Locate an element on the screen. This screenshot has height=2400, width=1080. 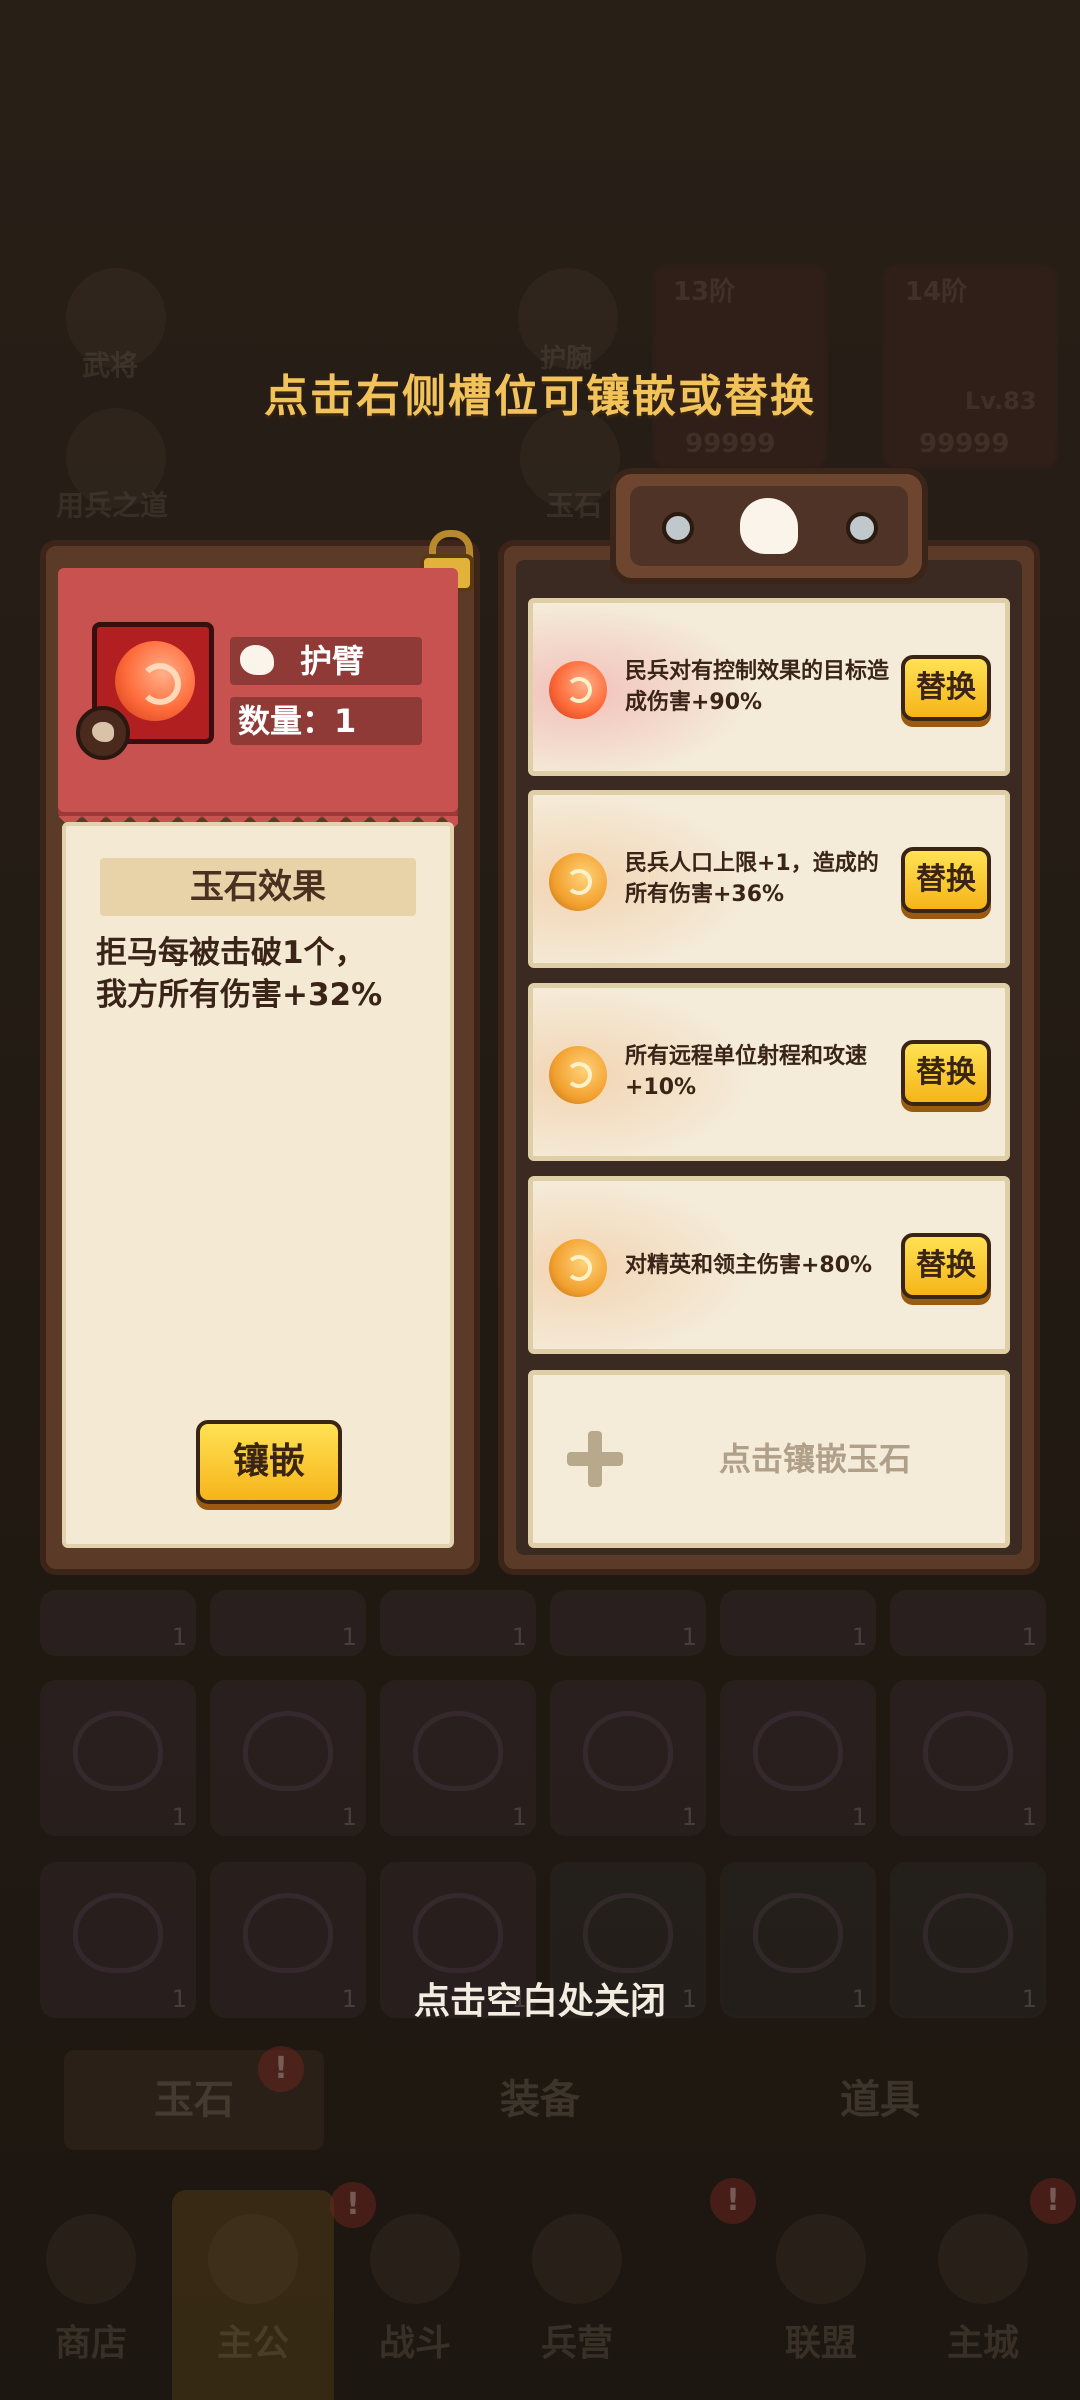
jade-slot-1: 民兵对有控制效果的目标造成伤害+90% 替换 is located at coordinates (769, 687).